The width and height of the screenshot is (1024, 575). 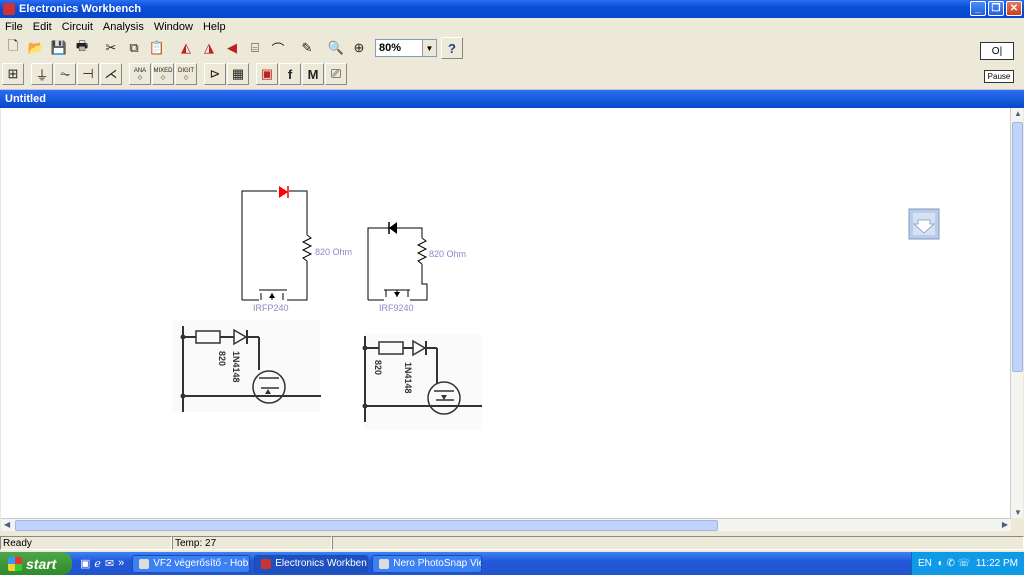 I want to click on subcircuit-icon: ⌸, so click(x=255, y=48).